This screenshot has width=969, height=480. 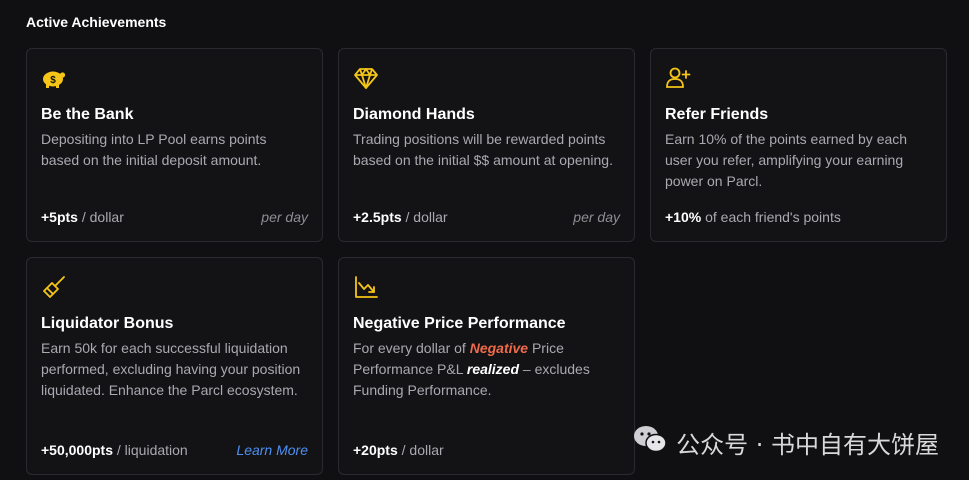 I want to click on desc-text: For every dollar of, so click(x=411, y=348).